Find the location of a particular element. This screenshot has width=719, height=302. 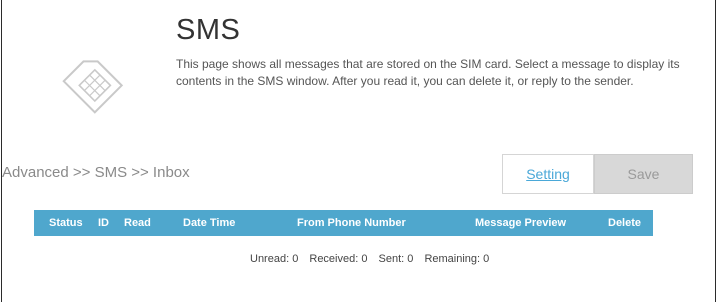

received-count: Received: 0 is located at coordinates (338, 259).